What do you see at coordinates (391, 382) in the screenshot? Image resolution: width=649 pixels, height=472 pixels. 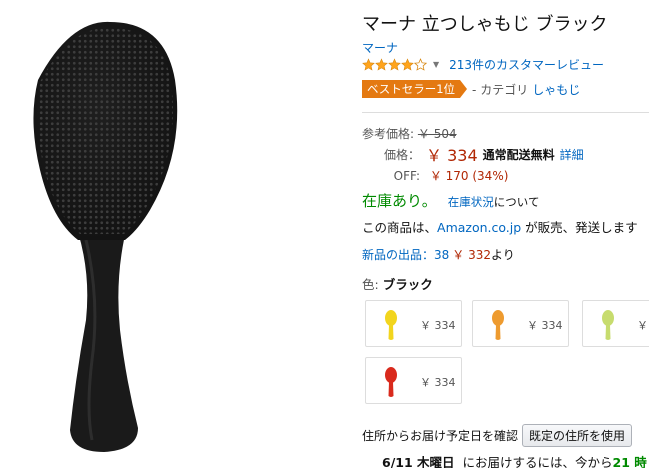 I see `red-spatula-icon` at bounding box center [391, 382].